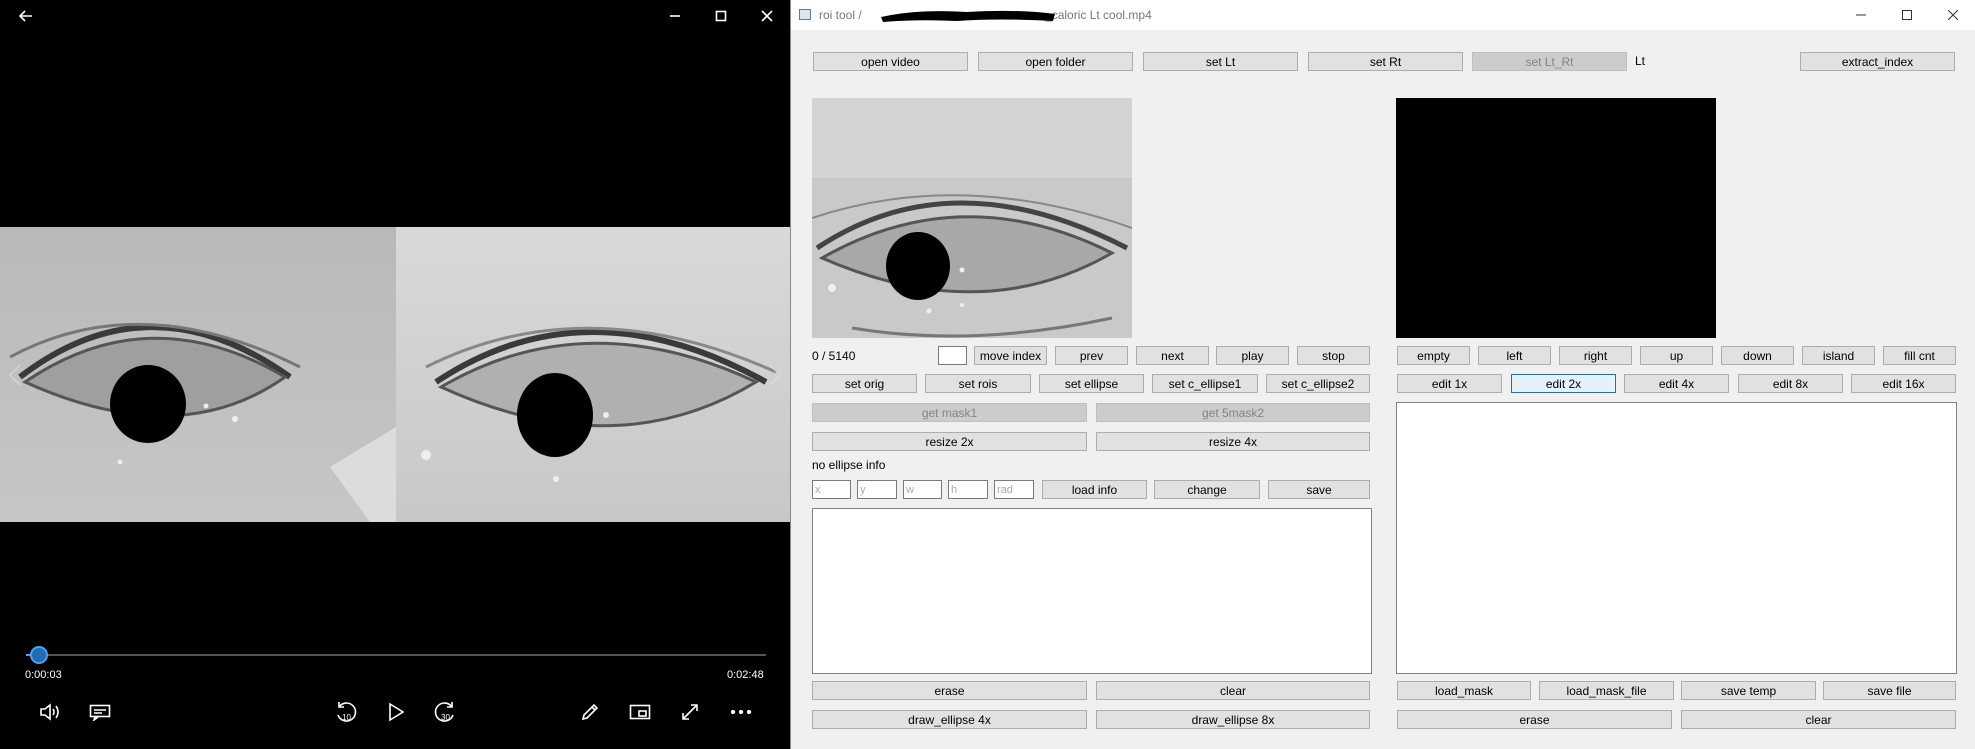  I want to click on mask-clear-button: clear, so click(1818, 719).